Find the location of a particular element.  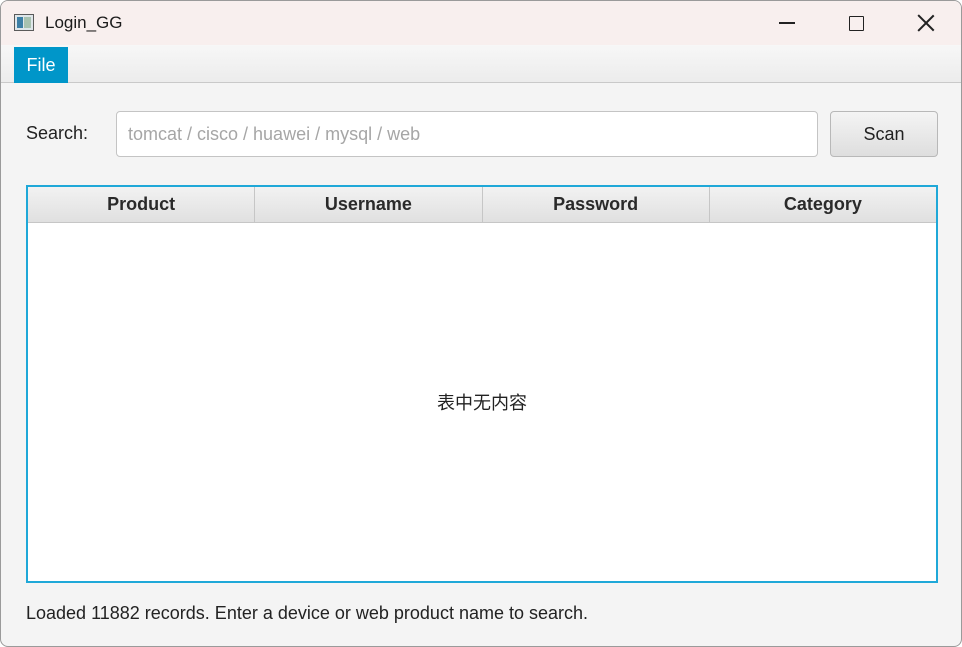

column-header-category: Category is located at coordinates (823, 204).